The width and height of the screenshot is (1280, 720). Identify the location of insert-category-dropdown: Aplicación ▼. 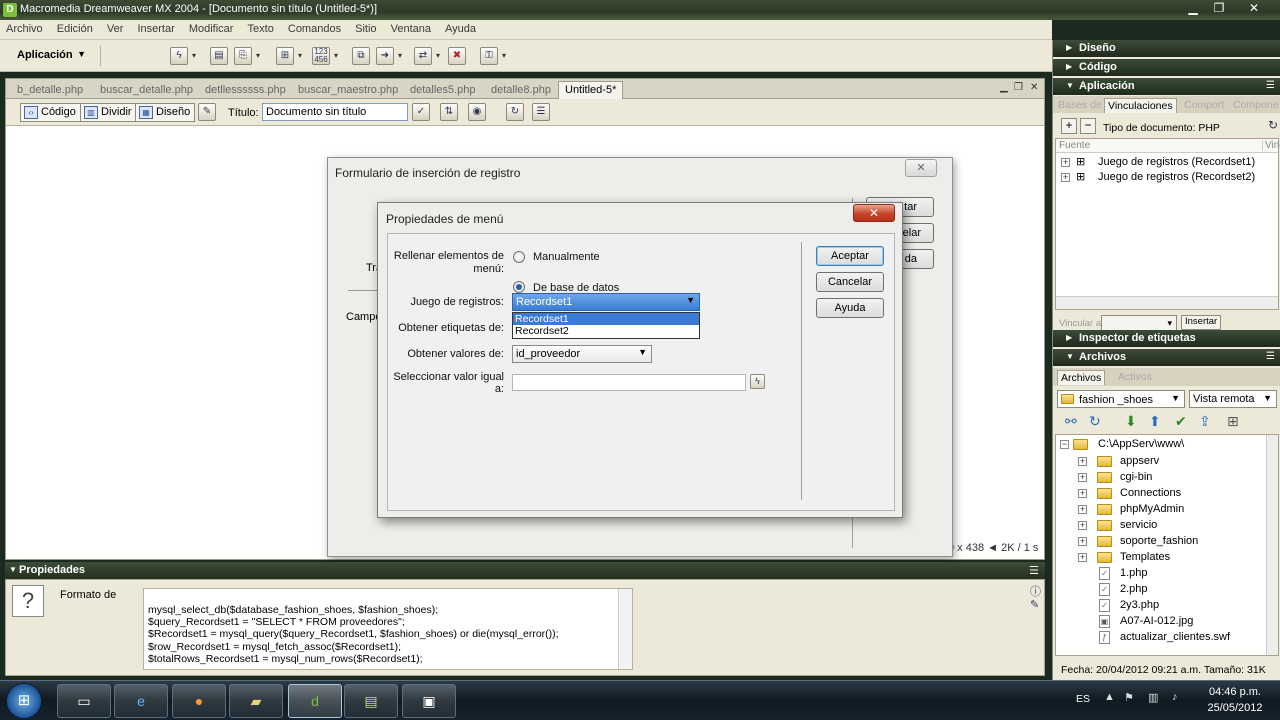
(50, 56).